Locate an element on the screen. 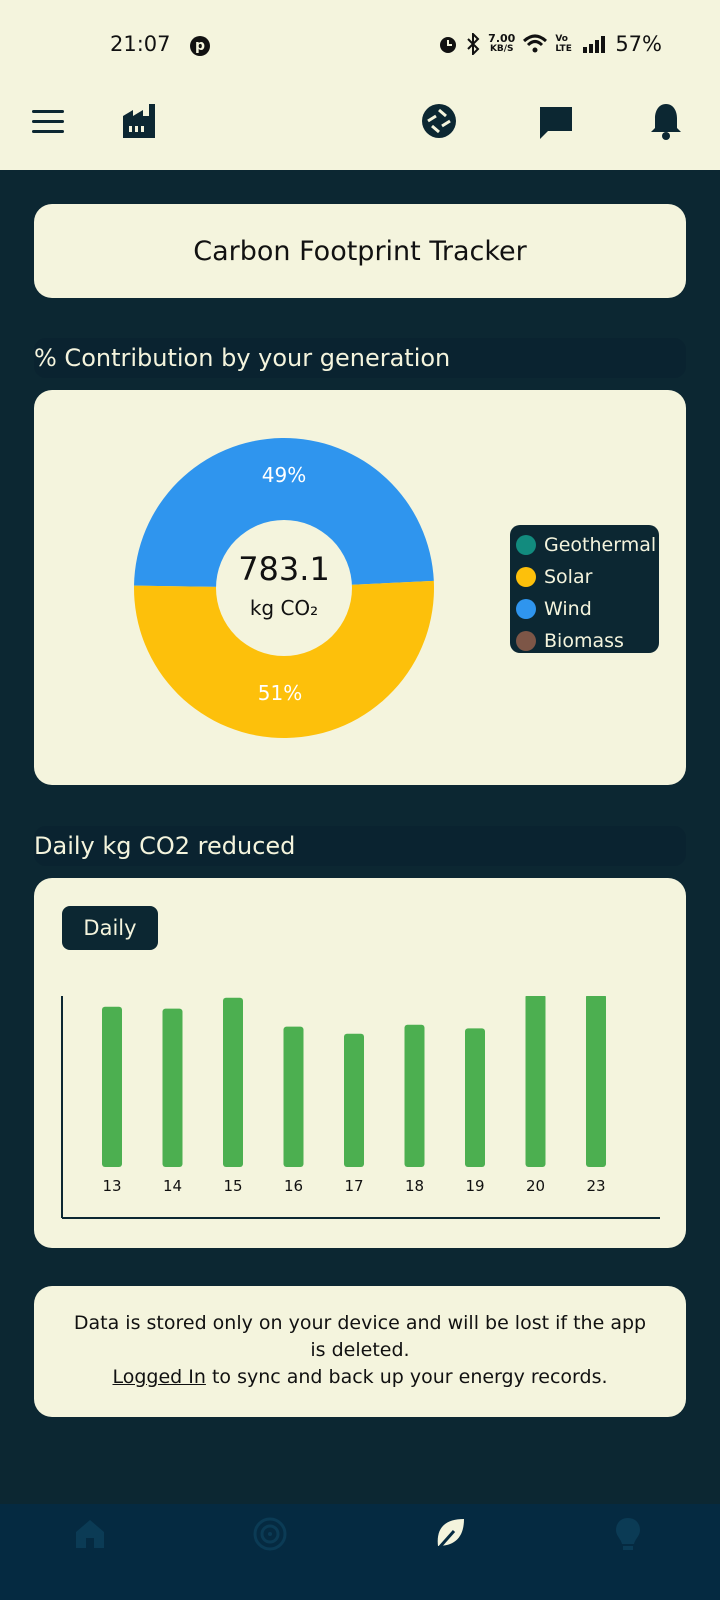 The width and height of the screenshot is (720, 1600). contribution-heading: % Contribution by your generation is located at coordinates (360, 358).